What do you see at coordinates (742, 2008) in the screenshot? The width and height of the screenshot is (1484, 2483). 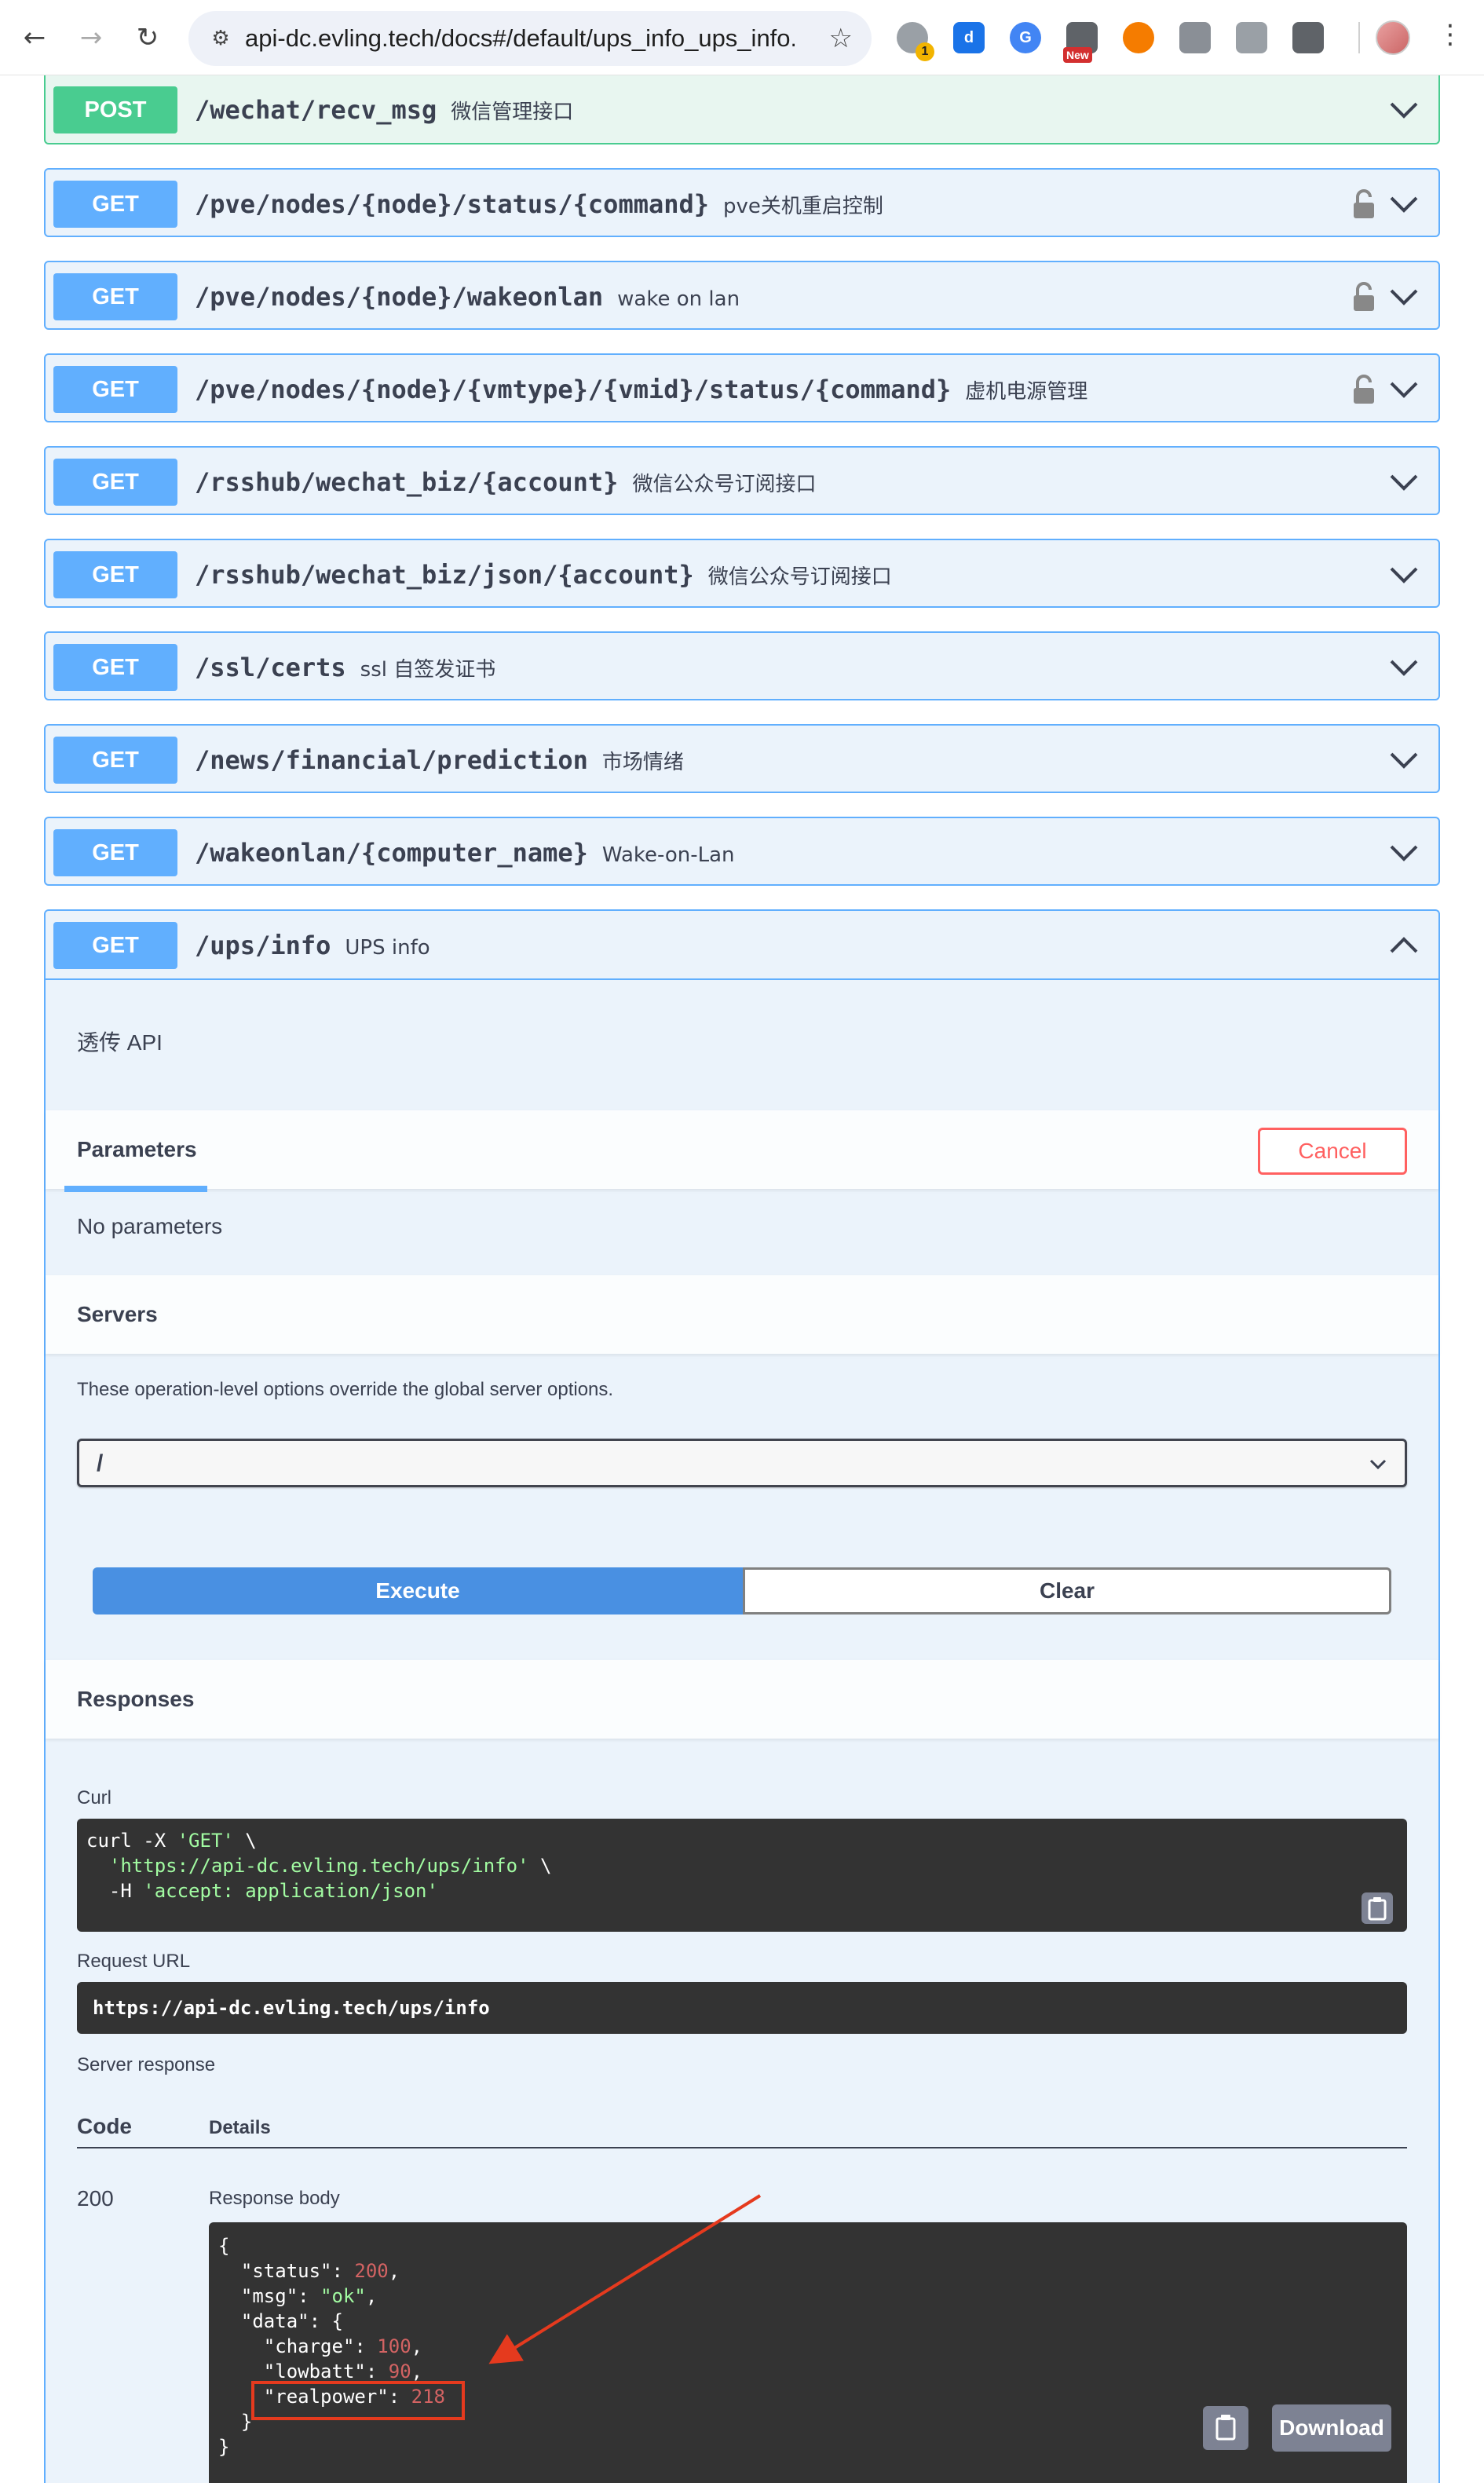 I see `request-url-block: https://api-dc.evling.tech/ups/info` at bounding box center [742, 2008].